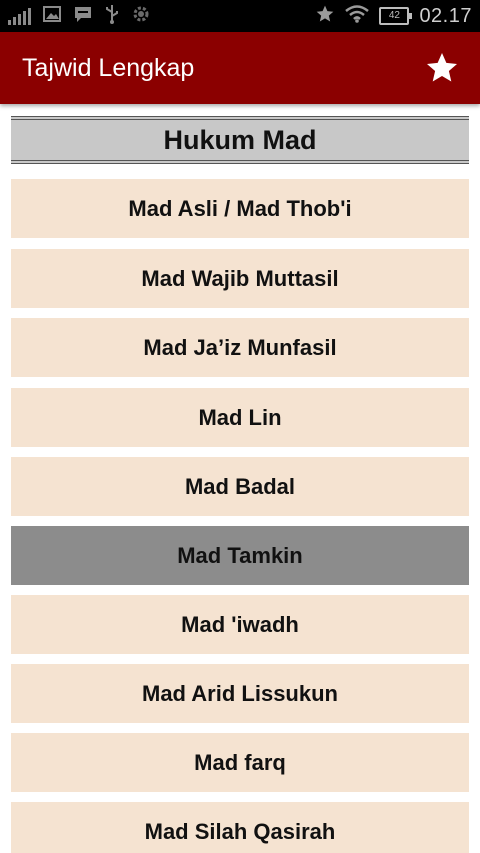  I want to click on favorite-button, so click(442, 68).